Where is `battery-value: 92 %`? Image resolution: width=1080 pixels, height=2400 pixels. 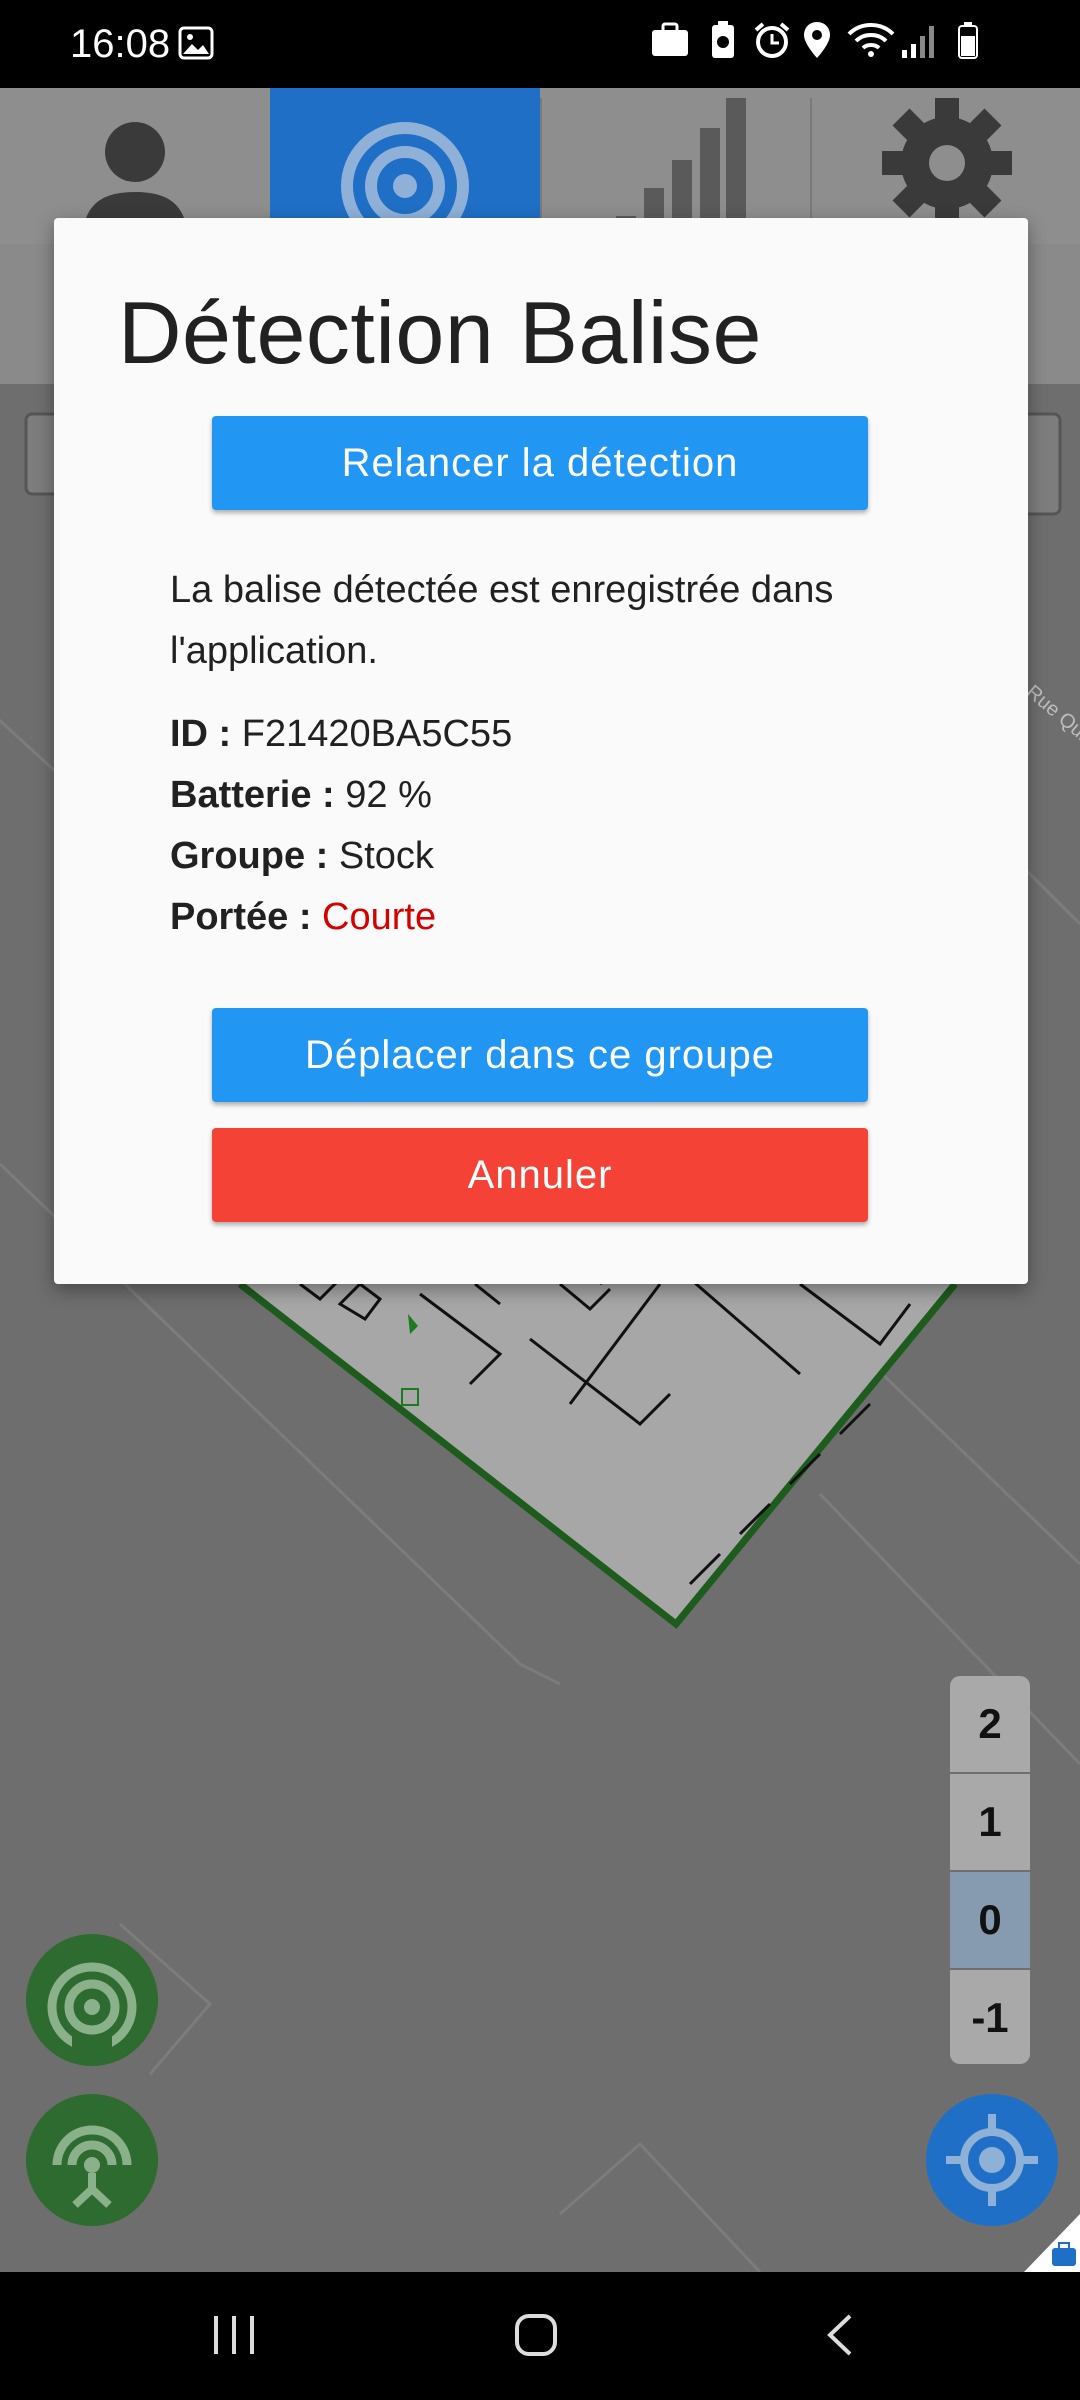 battery-value: 92 % is located at coordinates (388, 795).